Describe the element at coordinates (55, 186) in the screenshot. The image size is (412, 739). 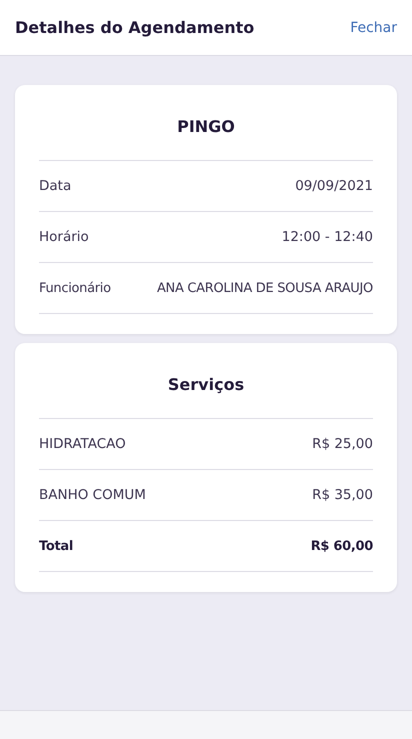
I see `row-label: Data` at that location.